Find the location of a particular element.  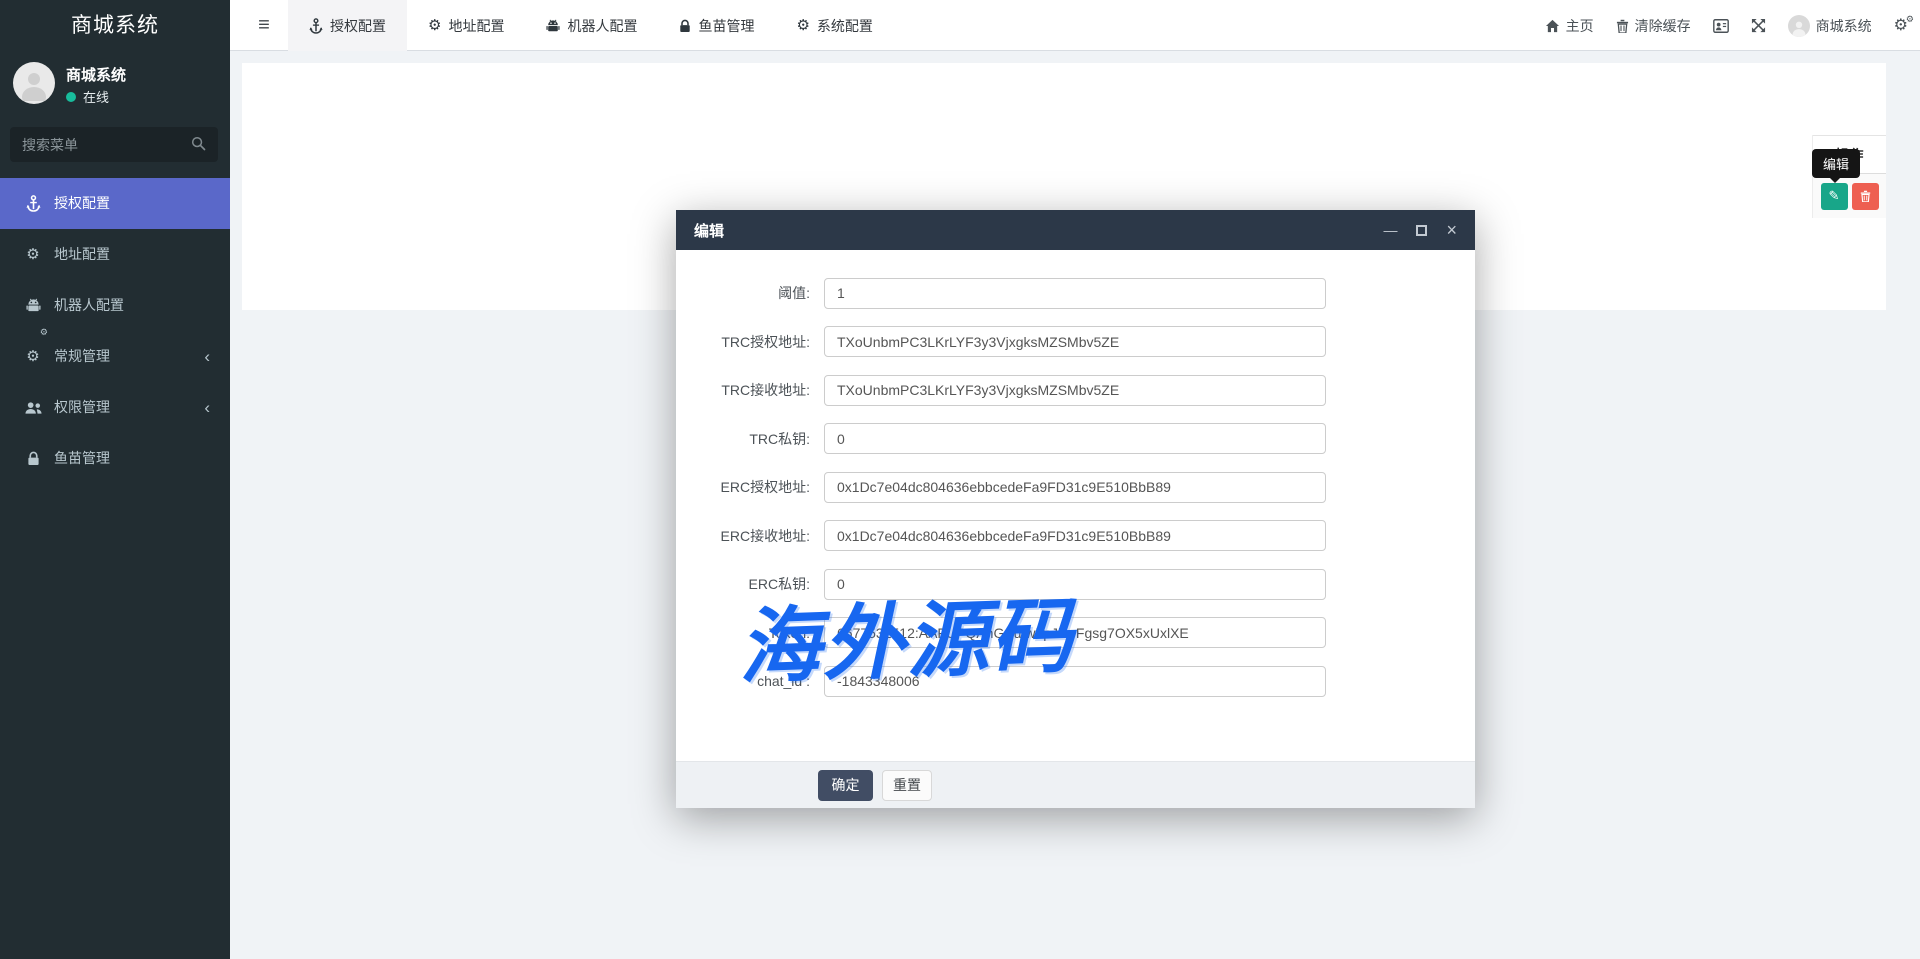

clear-cache-link: 清除缓存 is located at coordinates (1653, 26).